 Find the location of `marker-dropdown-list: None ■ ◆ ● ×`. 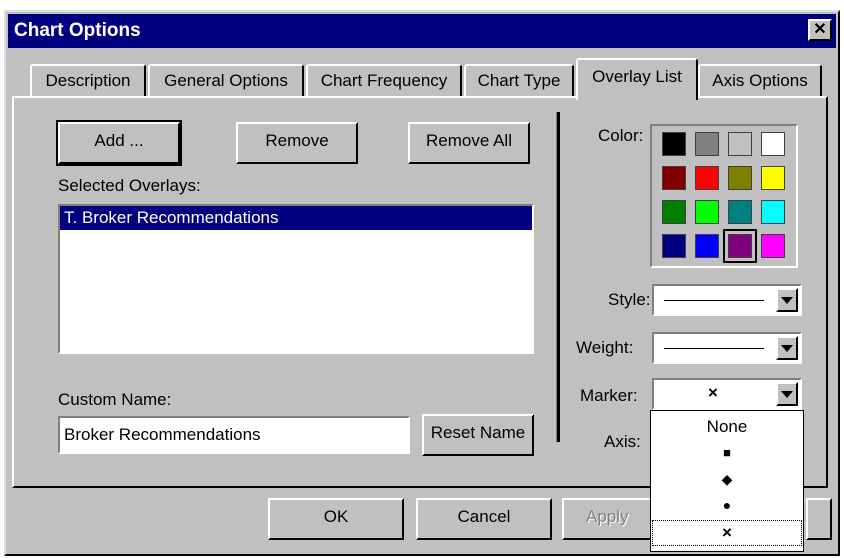

marker-dropdown-list: None ■ ◆ ● × is located at coordinates (727, 481).